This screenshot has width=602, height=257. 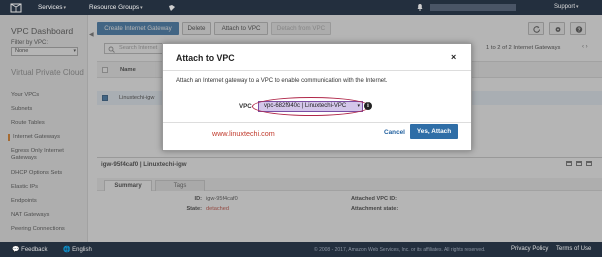 I want to click on cancel-button: Cancel, so click(x=394, y=132).